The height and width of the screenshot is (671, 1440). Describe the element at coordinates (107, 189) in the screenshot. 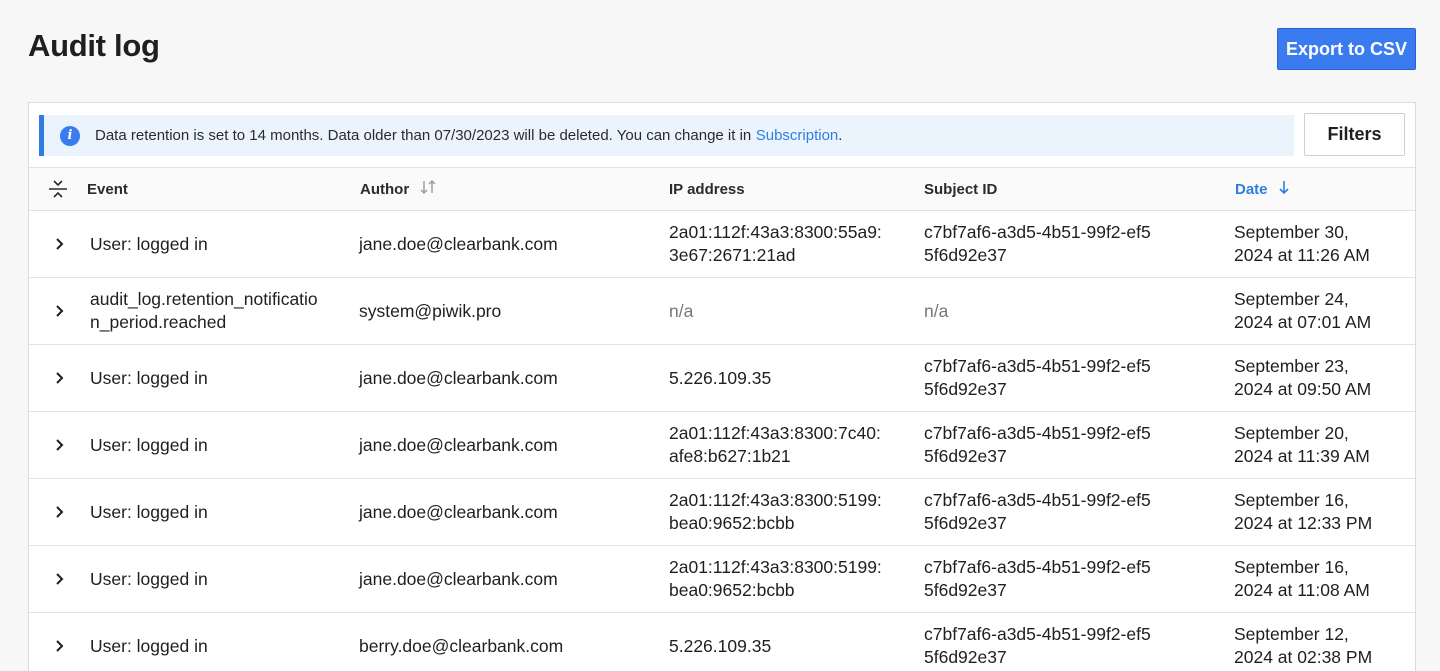

I see `column-header-event: Event` at that location.